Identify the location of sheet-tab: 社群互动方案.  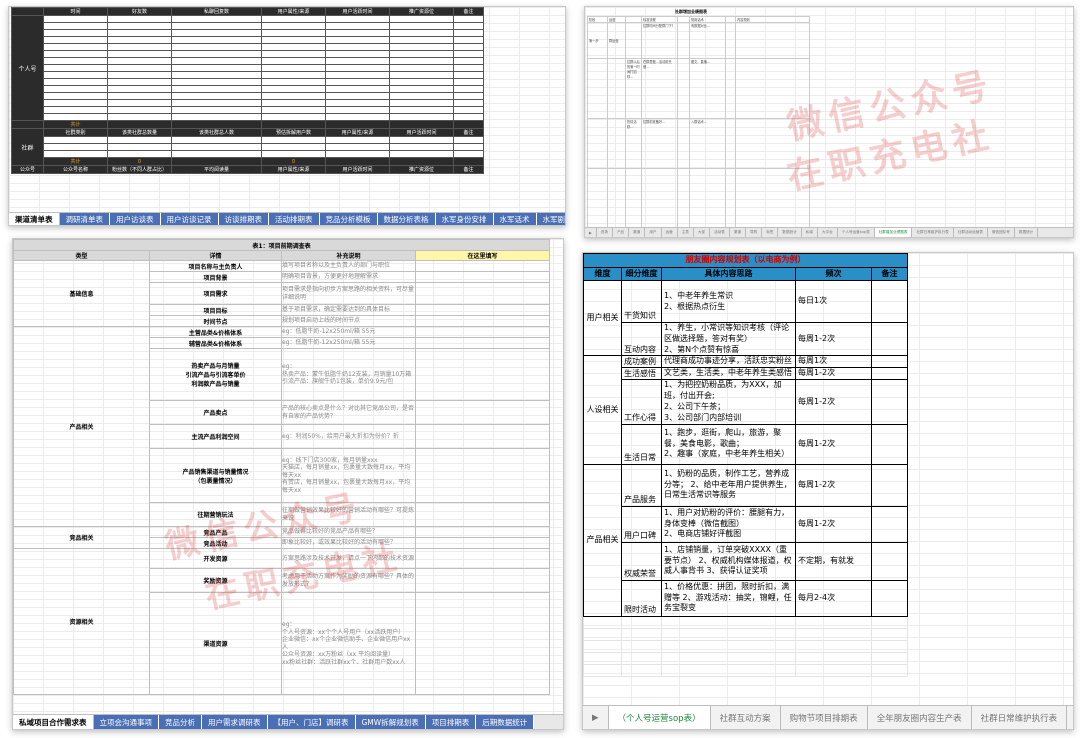
(746, 717).